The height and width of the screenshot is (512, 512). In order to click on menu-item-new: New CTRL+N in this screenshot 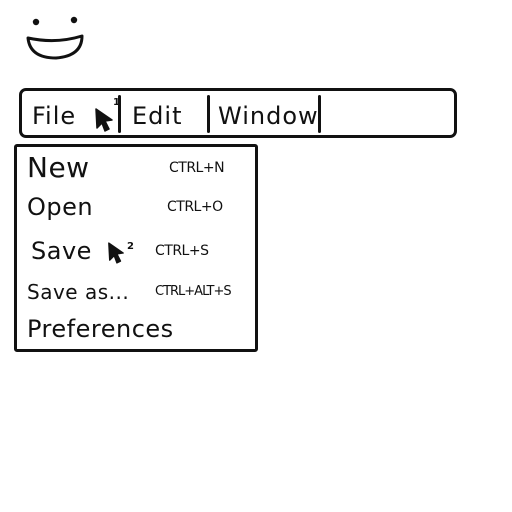, I will do `click(141, 170)`.